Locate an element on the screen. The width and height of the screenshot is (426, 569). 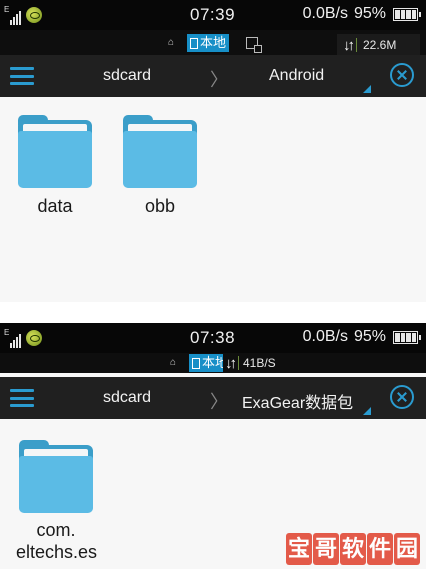
path-toolbar: sdcard 〉 ExaGear数据包 is located at coordinates (213, 398).